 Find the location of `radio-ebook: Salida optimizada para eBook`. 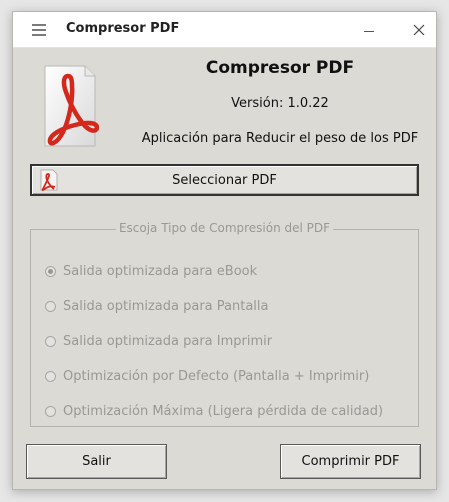

radio-ebook: Salida optimizada para eBook is located at coordinates (151, 271).